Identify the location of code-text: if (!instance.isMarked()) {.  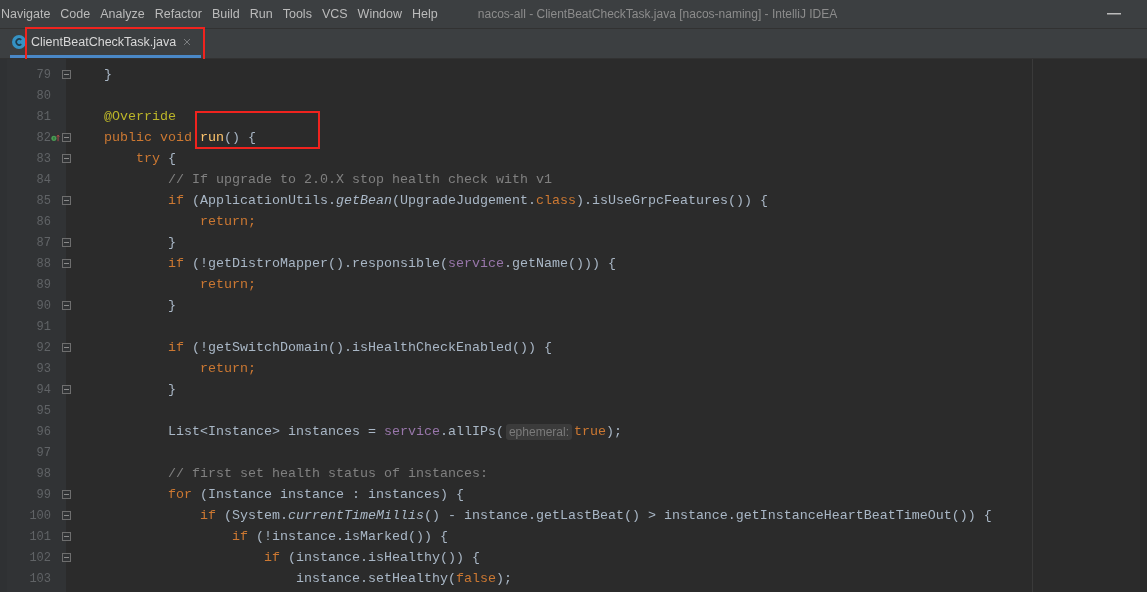
(339, 536).